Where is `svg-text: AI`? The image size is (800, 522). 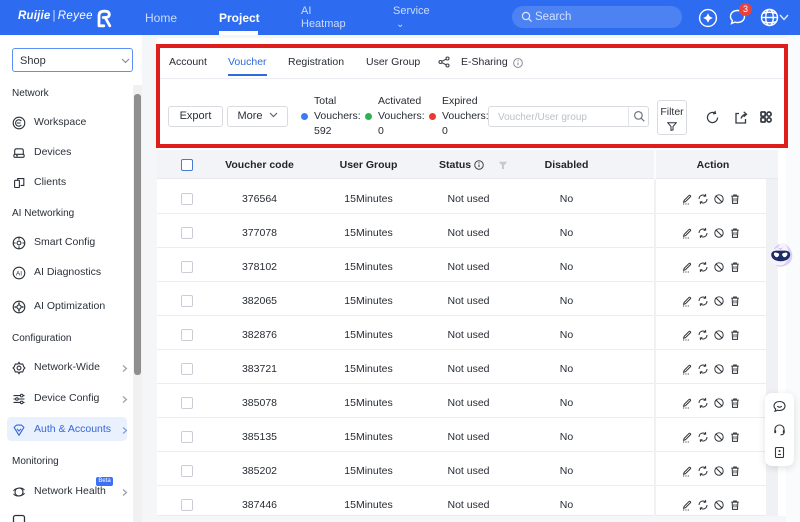
svg-text: AI is located at coordinates (19, 273).